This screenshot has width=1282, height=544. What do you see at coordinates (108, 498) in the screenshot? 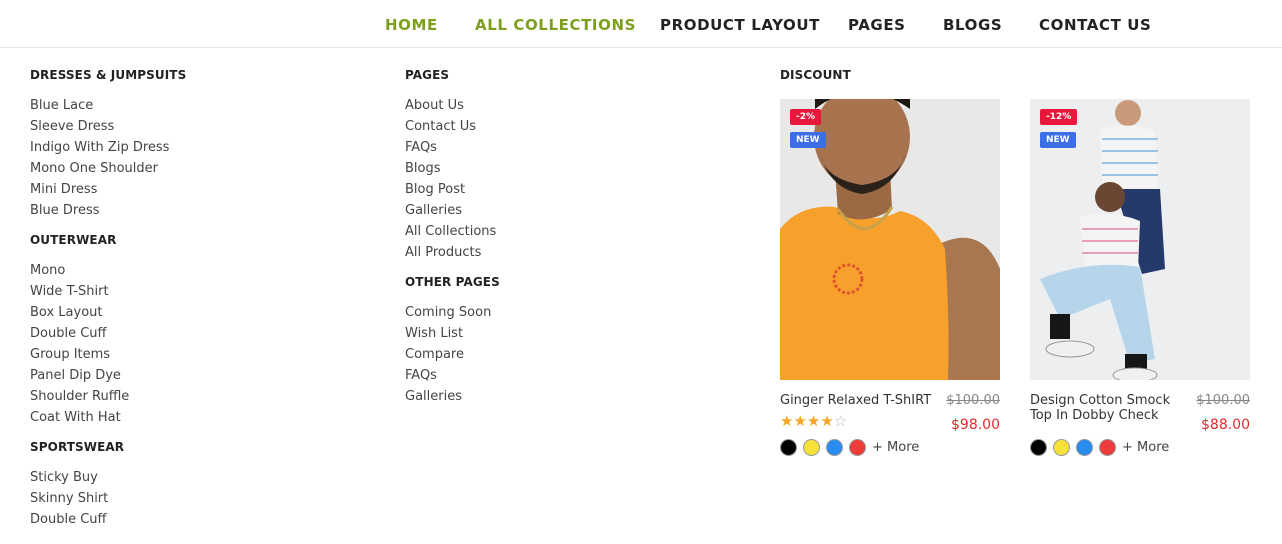
I see `menu-link: Skinny Shirt` at bounding box center [108, 498].